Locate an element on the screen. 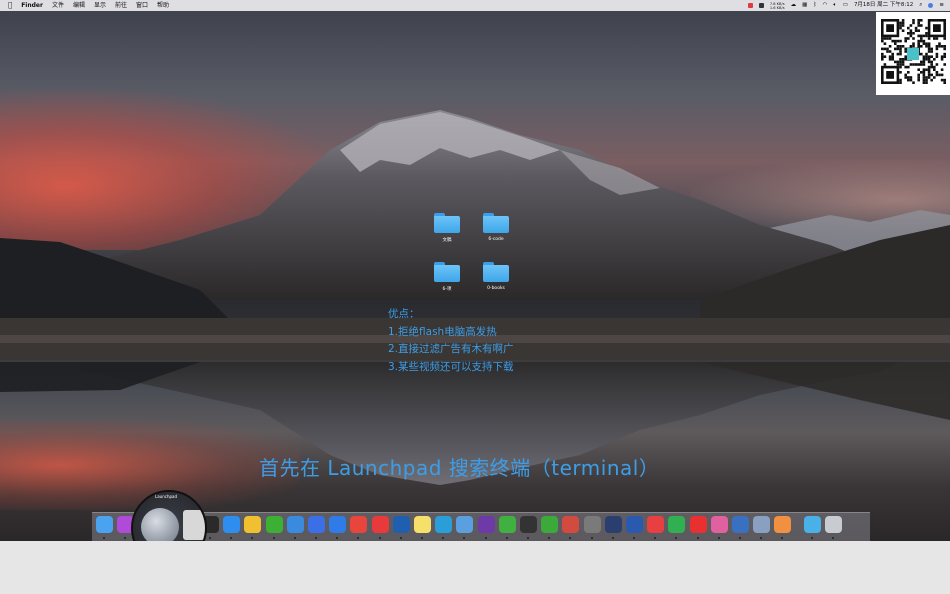 The height and width of the screenshot is (594, 950). menu-help: 帮助 is located at coordinates (163, 5).